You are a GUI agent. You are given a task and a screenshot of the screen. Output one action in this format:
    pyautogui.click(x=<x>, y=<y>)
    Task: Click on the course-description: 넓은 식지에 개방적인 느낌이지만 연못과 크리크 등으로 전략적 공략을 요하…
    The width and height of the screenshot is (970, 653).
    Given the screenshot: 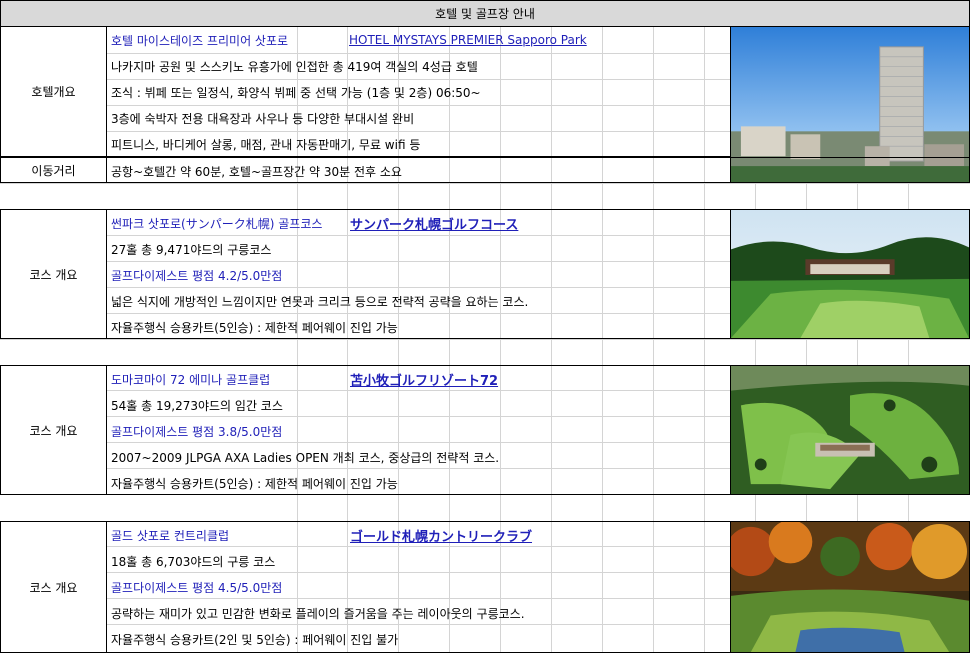 What is the action you would take?
    pyautogui.click(x=320, y=301)
    